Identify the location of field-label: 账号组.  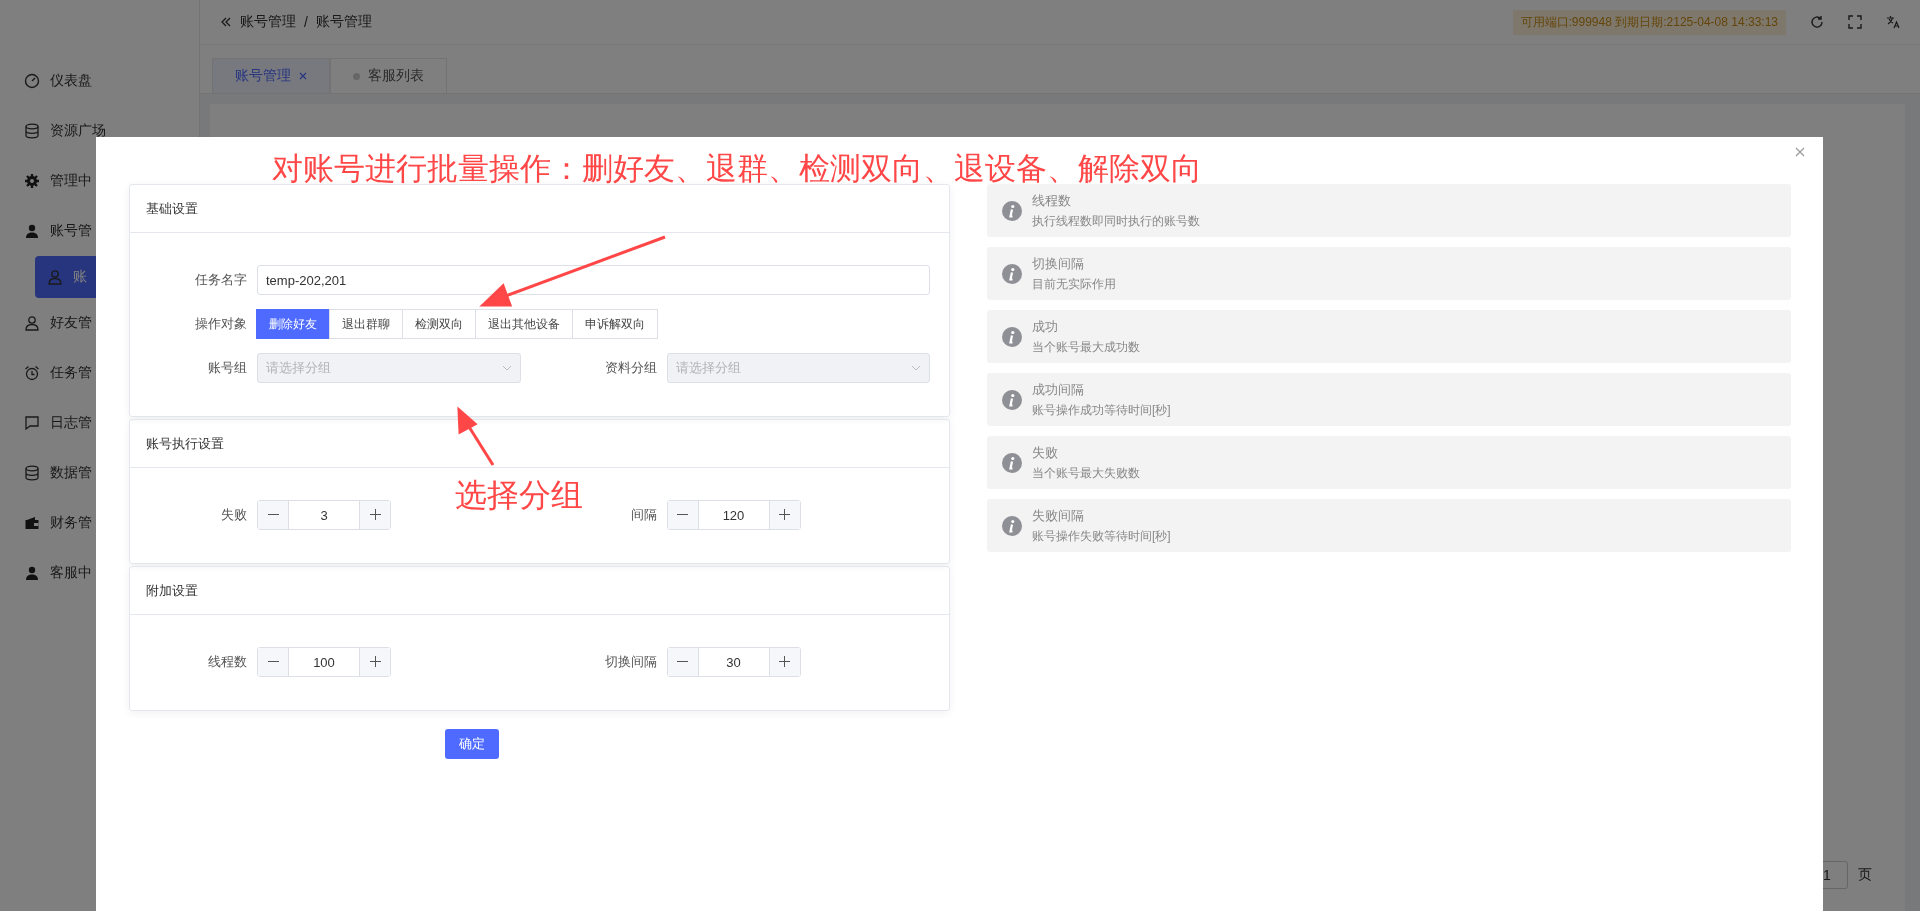
(227, 368).